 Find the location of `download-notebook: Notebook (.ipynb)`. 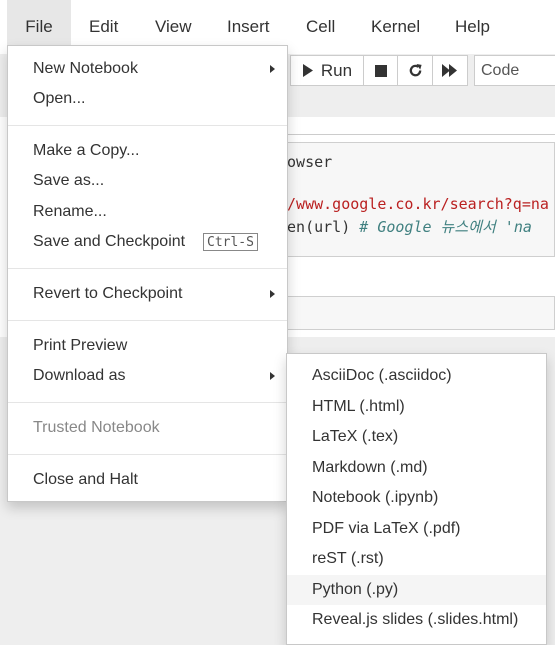

download-notebook: Notebook (.ipynb) is located at coordinates (416, 498).